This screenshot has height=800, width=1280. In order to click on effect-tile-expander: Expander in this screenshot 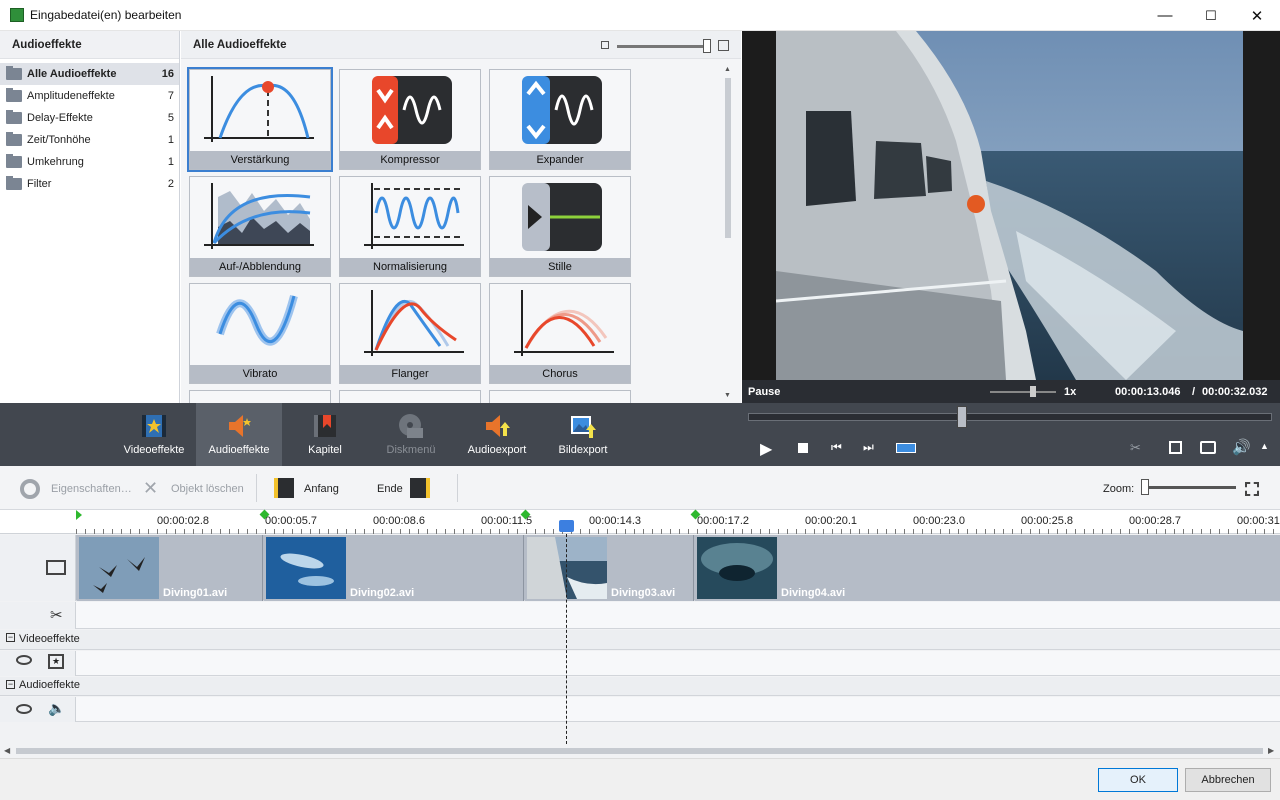, I will do `click(560, 119)`.